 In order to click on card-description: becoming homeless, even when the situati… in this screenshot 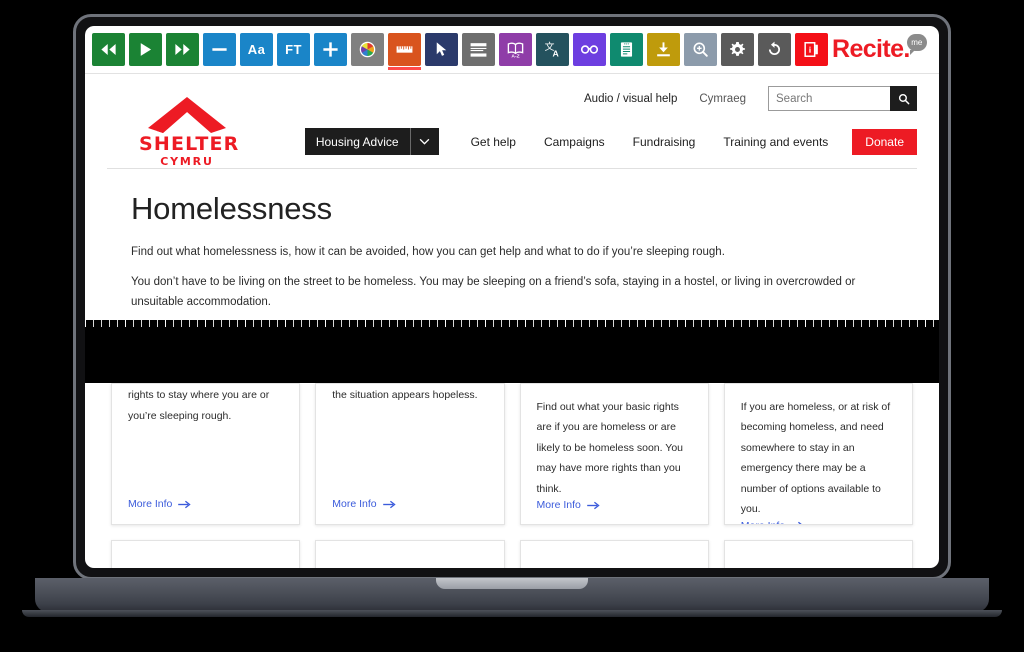, I will do `click(405, 395)`.